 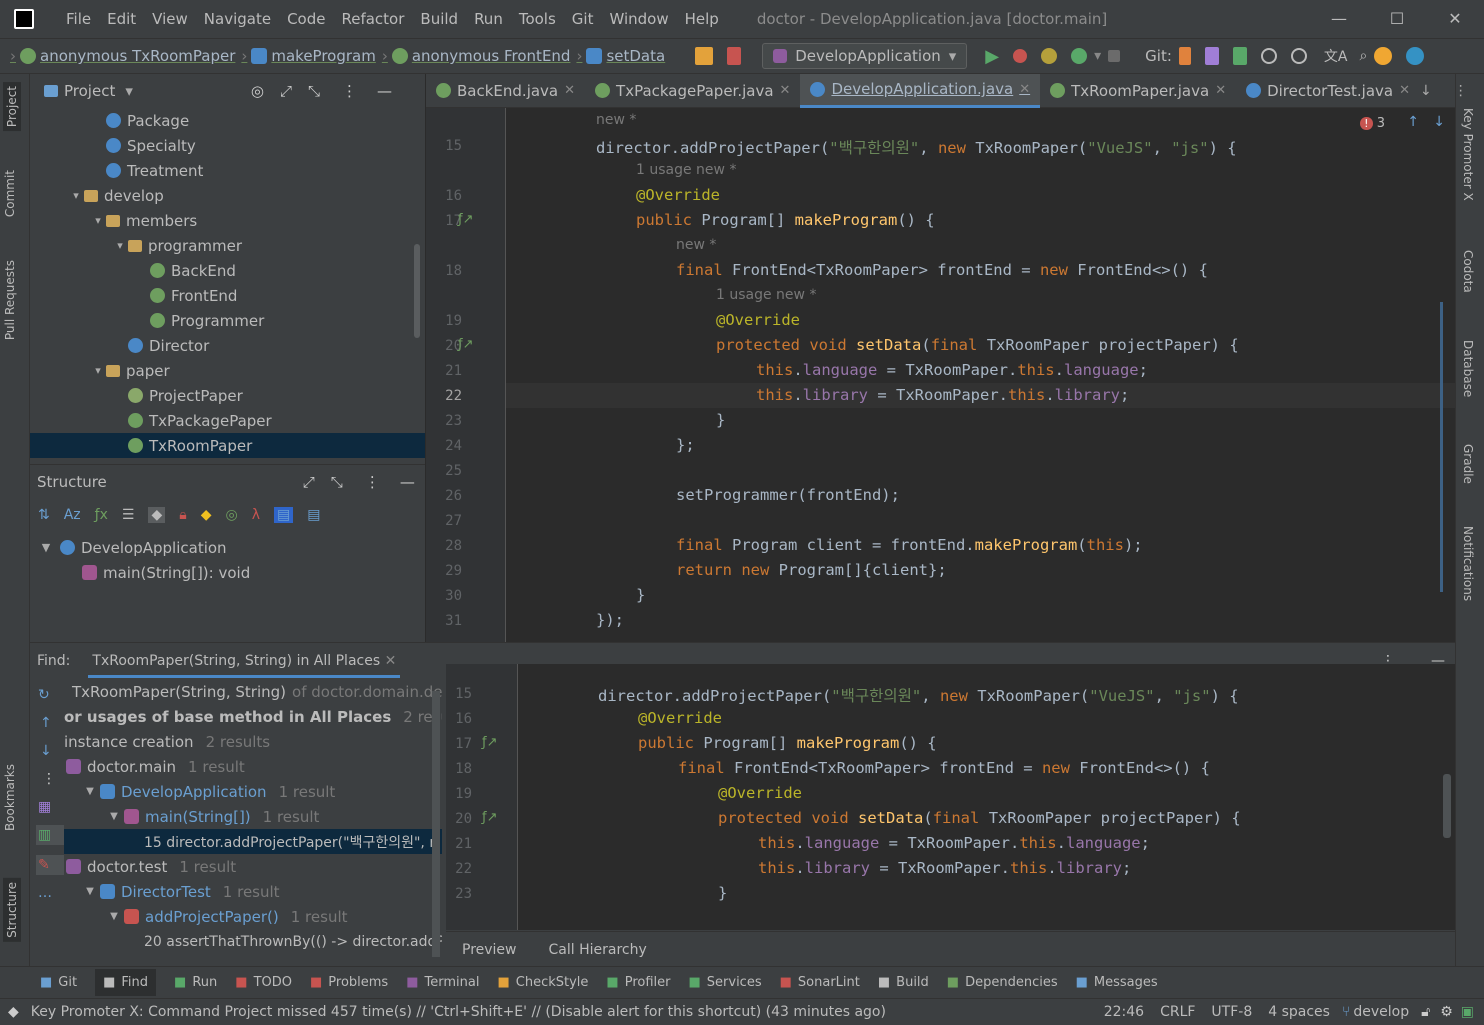 What do you see at coordinates (583, 19) in the screenshot?
I see `menu-git: Git` at bounding box center [583, 19].